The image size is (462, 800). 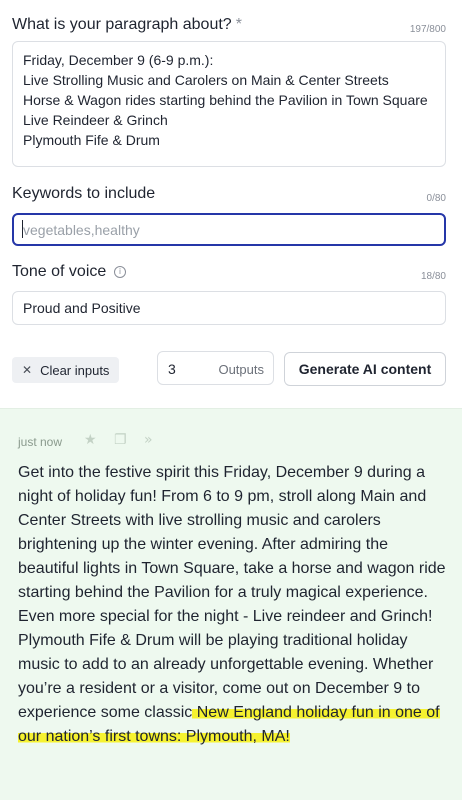 I want to click on tone-counter: 18/80, so click(x=433, y=276).